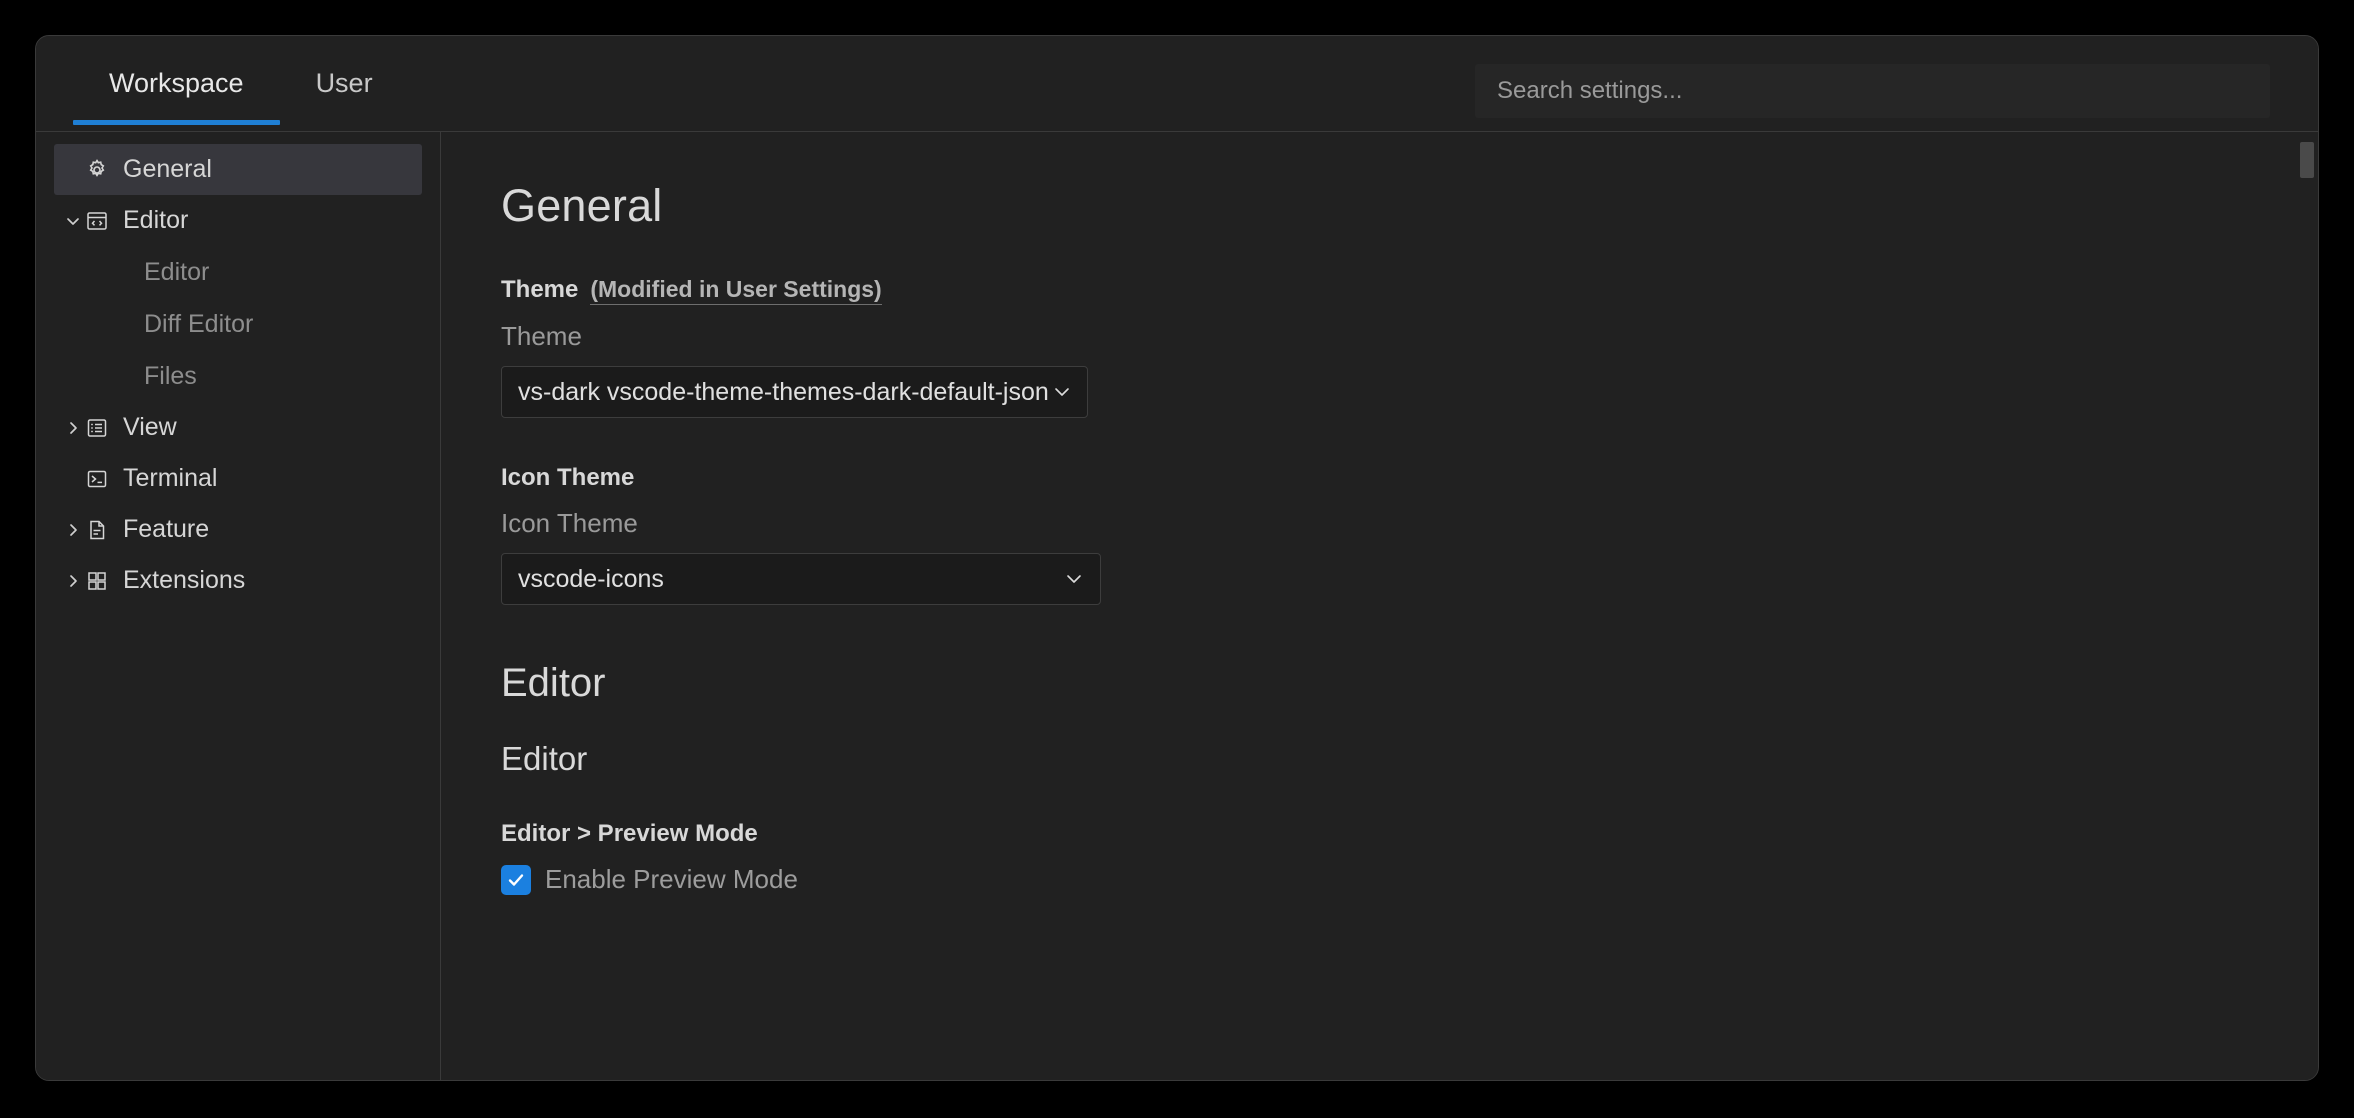 The height and width of the screenshot is (1118, 2354). I want to click on setting-preview-mode-title: Editor > Preview Mode, so click(1409, 834).